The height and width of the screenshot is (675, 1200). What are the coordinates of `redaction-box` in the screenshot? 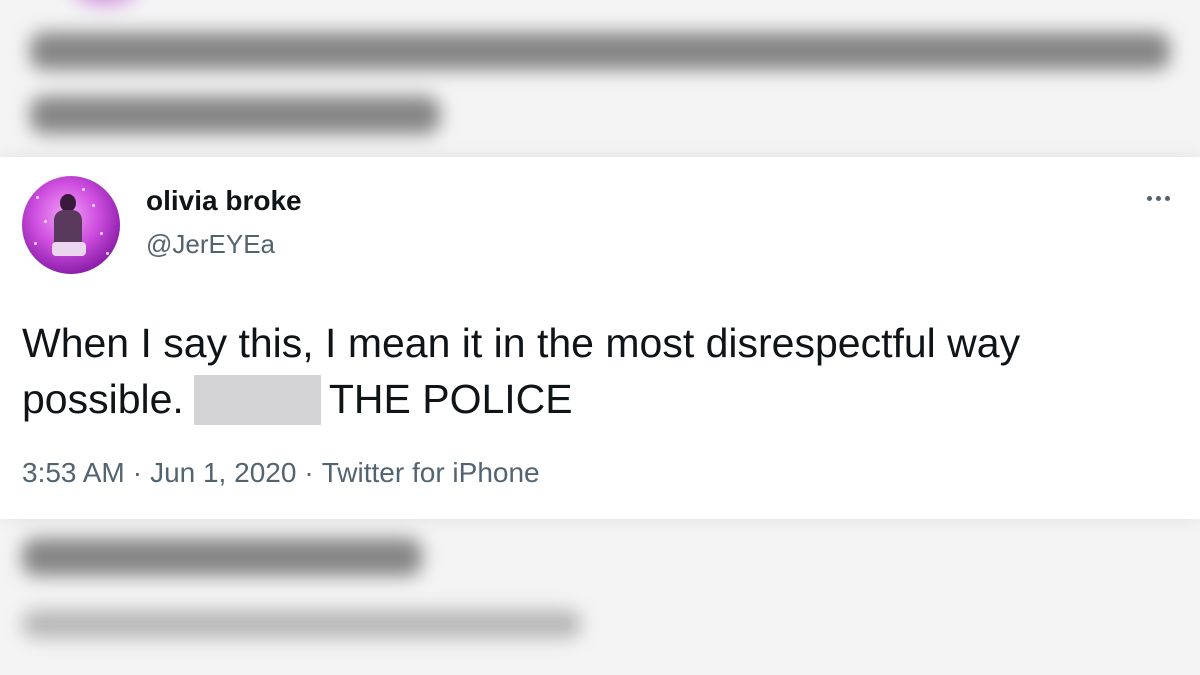 It's located at (257, 400).